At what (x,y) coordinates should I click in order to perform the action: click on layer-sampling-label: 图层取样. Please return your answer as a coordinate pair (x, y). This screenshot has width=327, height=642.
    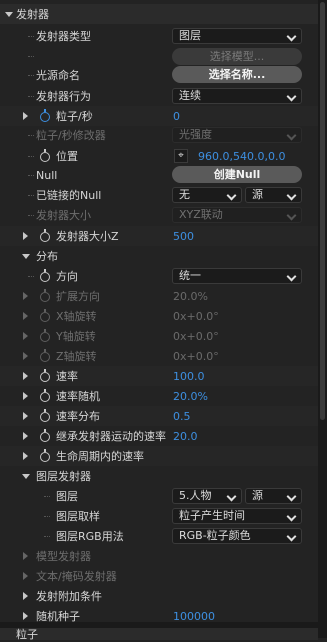
    Looking at the image, I should click on (78, 516).